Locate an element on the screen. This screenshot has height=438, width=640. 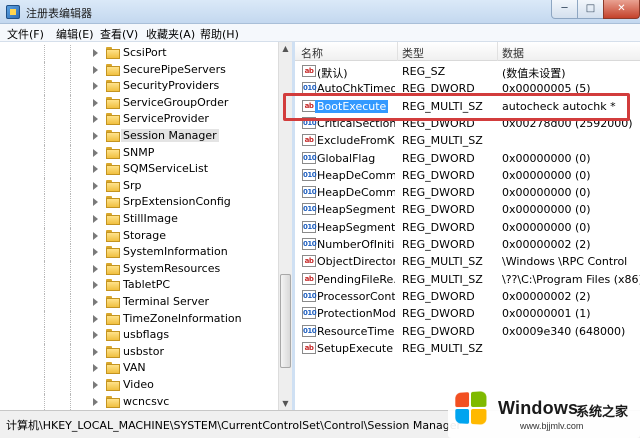
tree-item-label: ScsiPort is located at coordinates (145, 52).